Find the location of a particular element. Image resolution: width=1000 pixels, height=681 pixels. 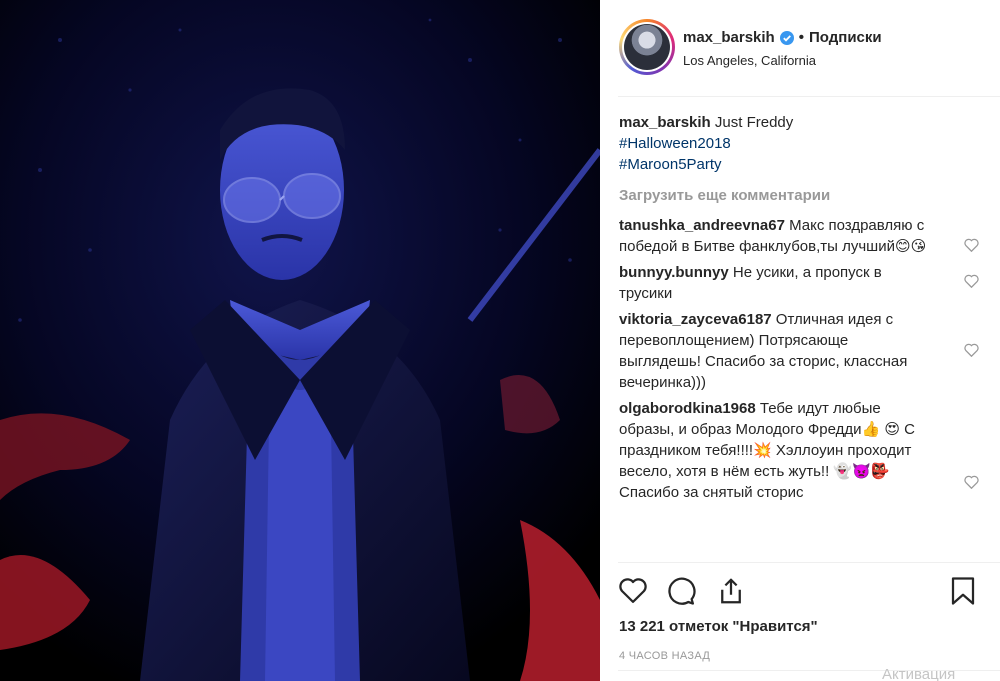

hashtag-link: #Maroon5Party is located at coordinates (799, 164).